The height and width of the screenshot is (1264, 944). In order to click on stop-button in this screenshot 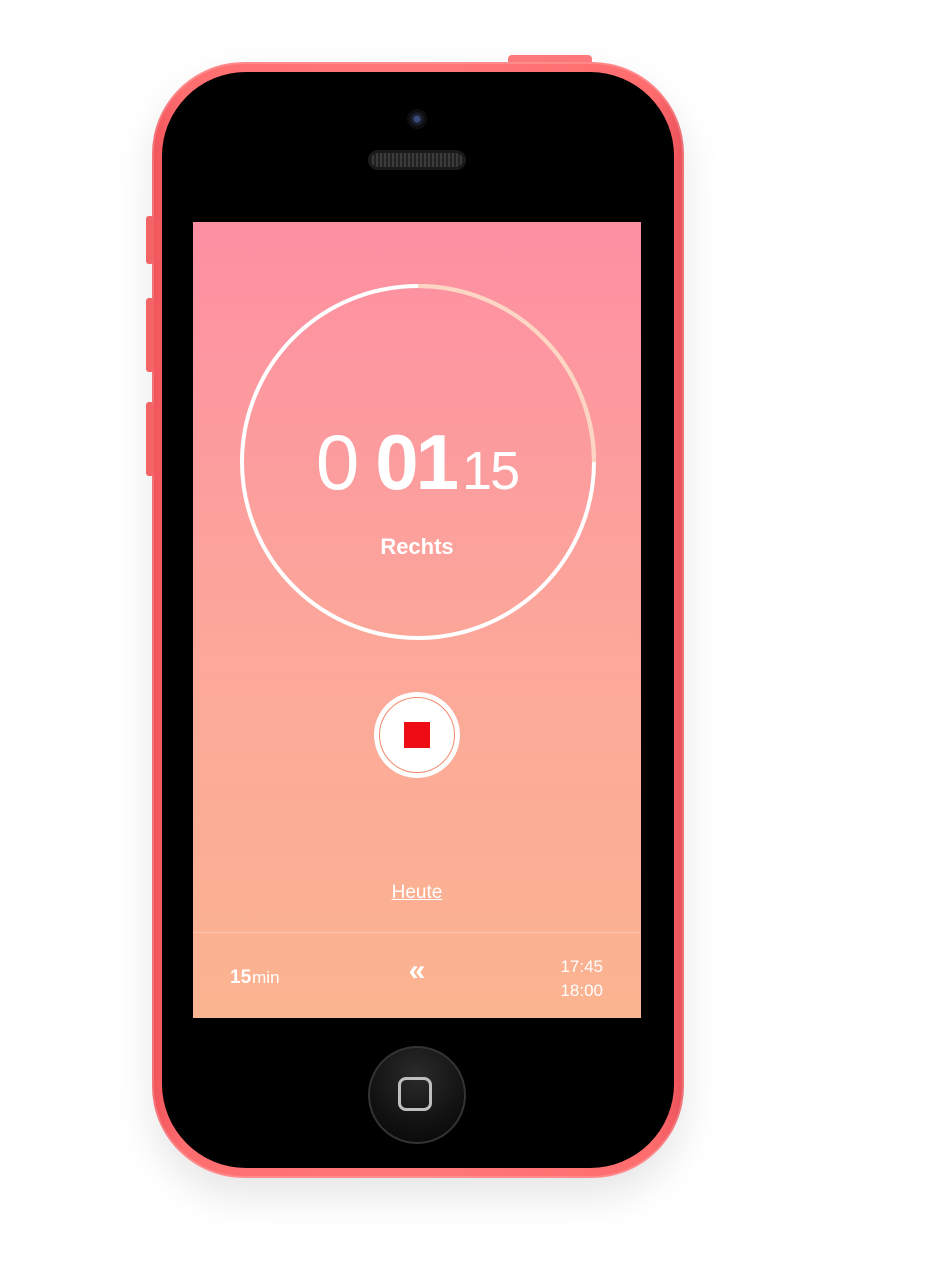, I will do `click(417, 735)`.